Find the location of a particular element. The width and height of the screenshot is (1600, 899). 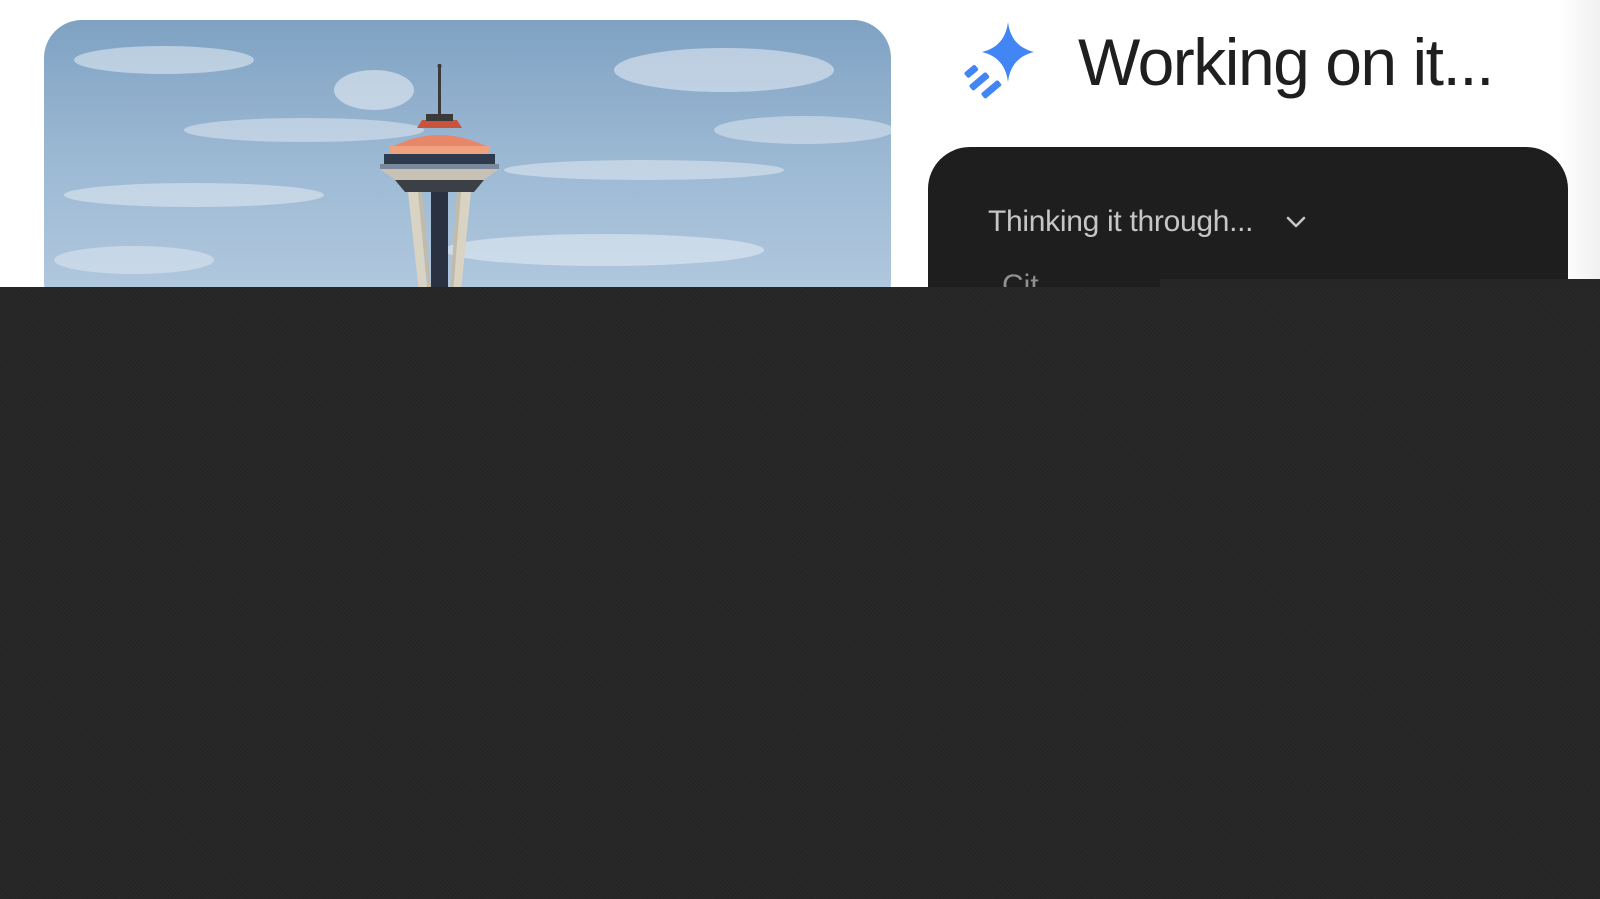

overlay-edge is located at coordinates (1380, 283).